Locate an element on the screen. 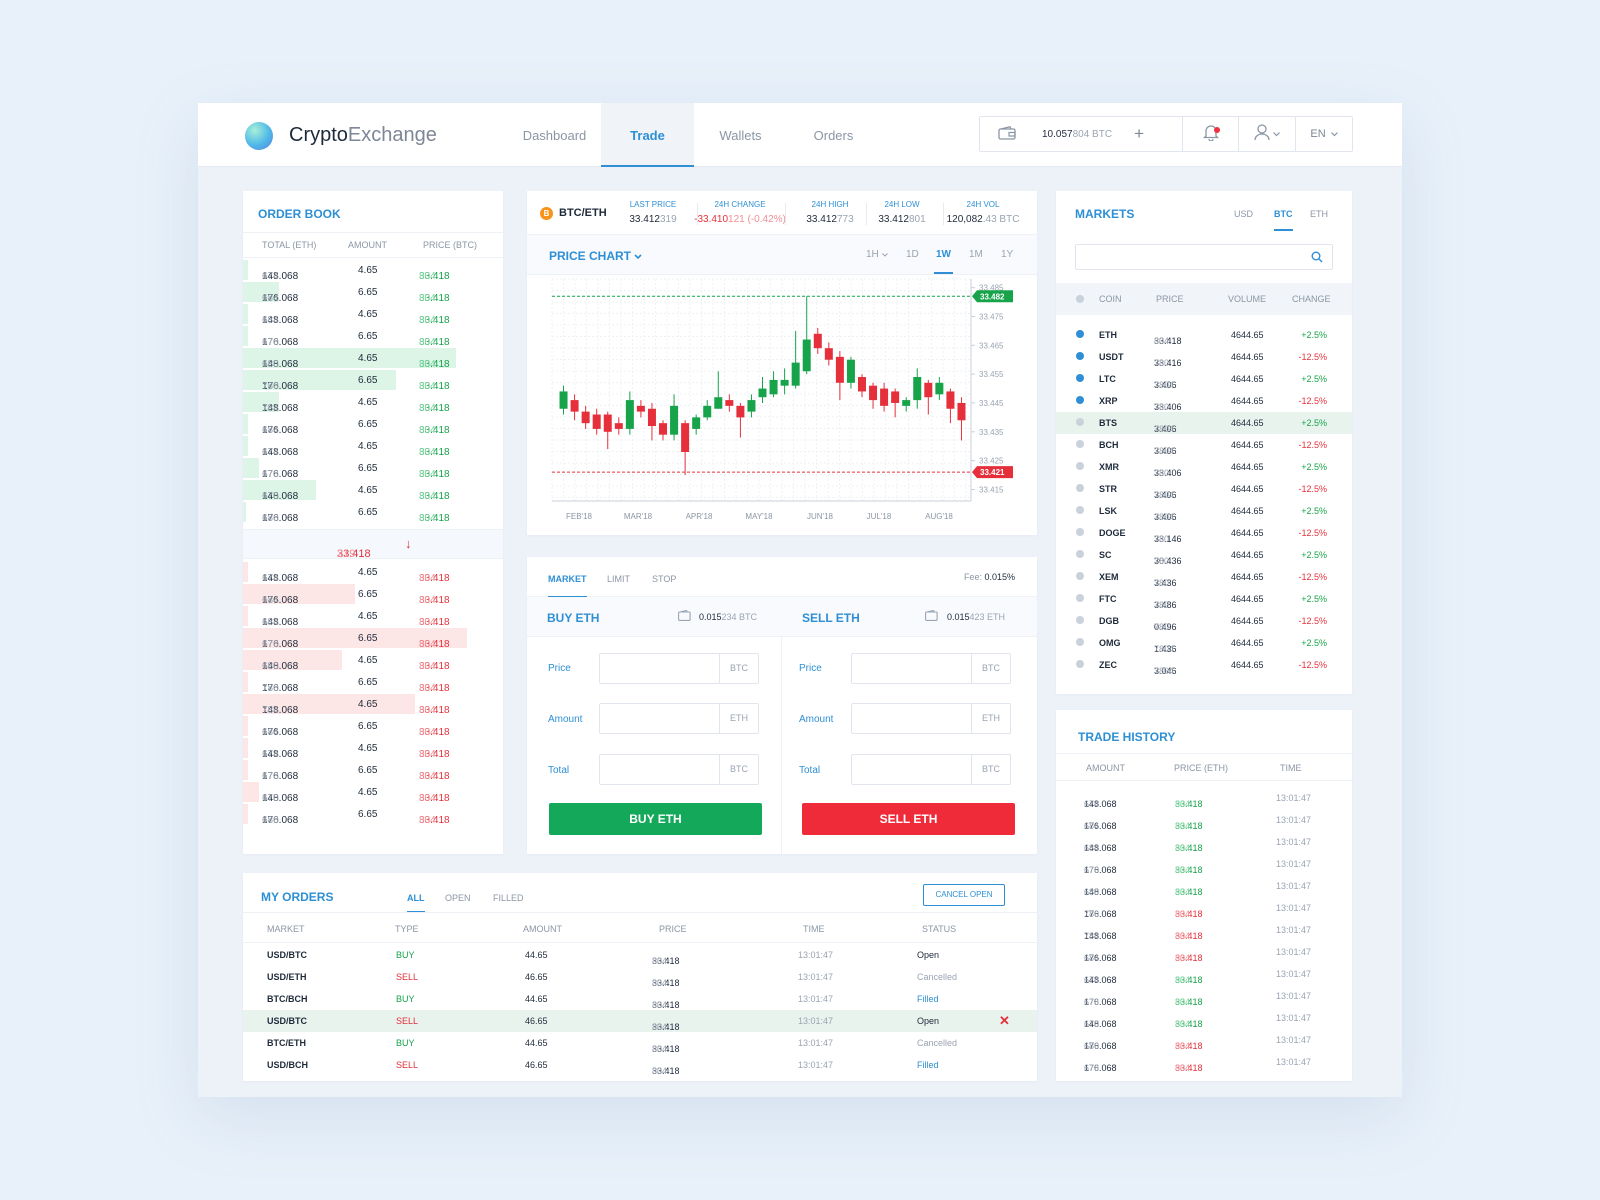 This screenshot has width=1600, height=1200. market-row: DGB 0.496 780 4644.65 -12.5% is located at coordinates (1204, 621).